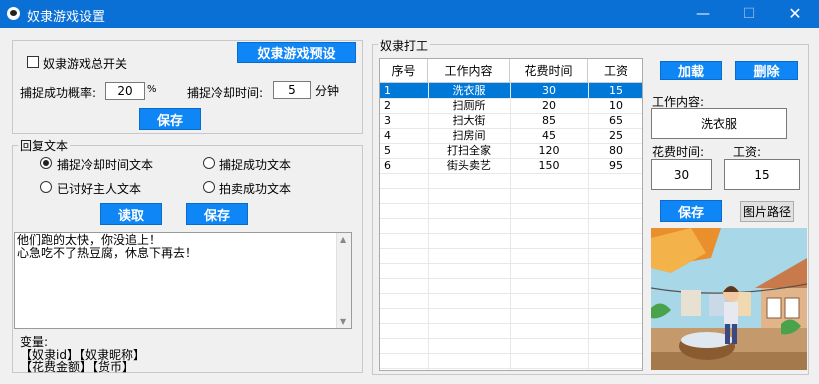 The height and width of the screenshot is (384, 819). I want to click on table-row: 4 扫房间 45 25, so click(511, 136).